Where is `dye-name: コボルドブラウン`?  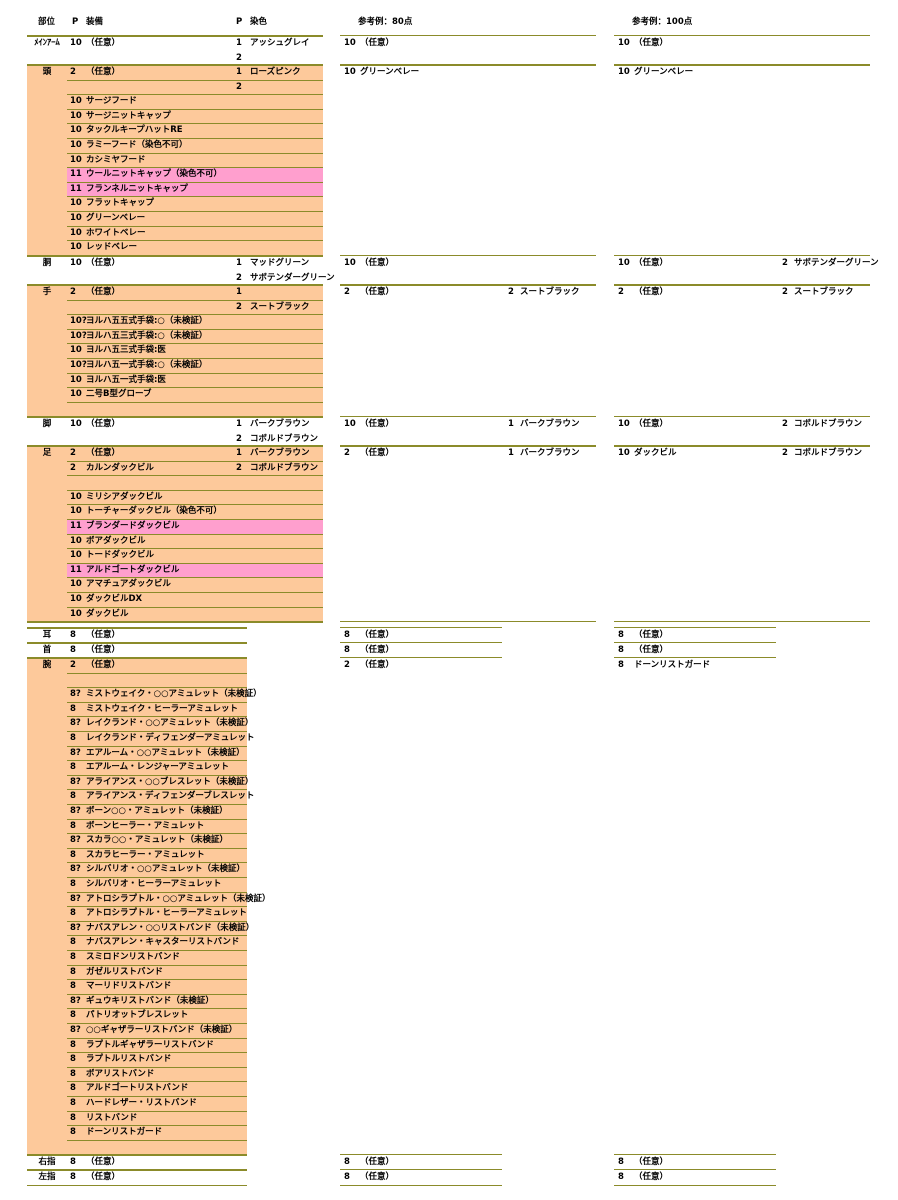
dye-name: コボルドブラウン is located at coordinates (284, 438).